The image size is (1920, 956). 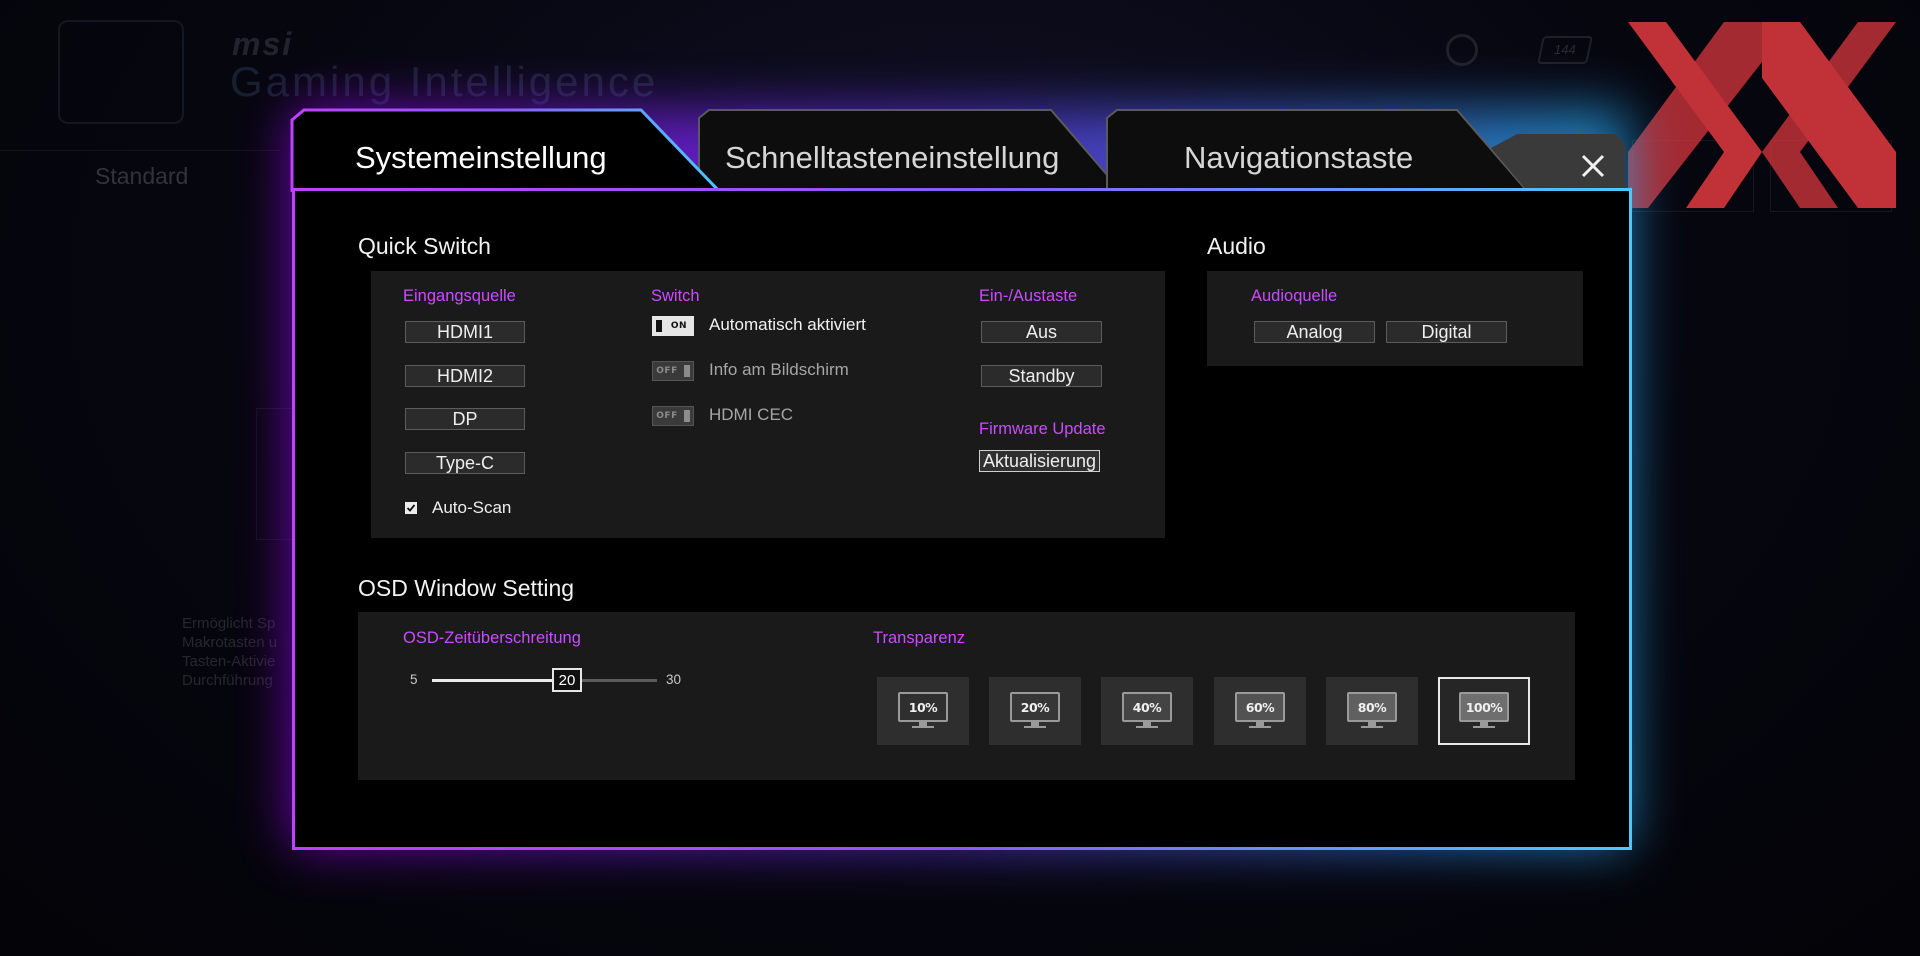 I want to click on transparency-80-button: 80%, so click(x=1372, y=711).